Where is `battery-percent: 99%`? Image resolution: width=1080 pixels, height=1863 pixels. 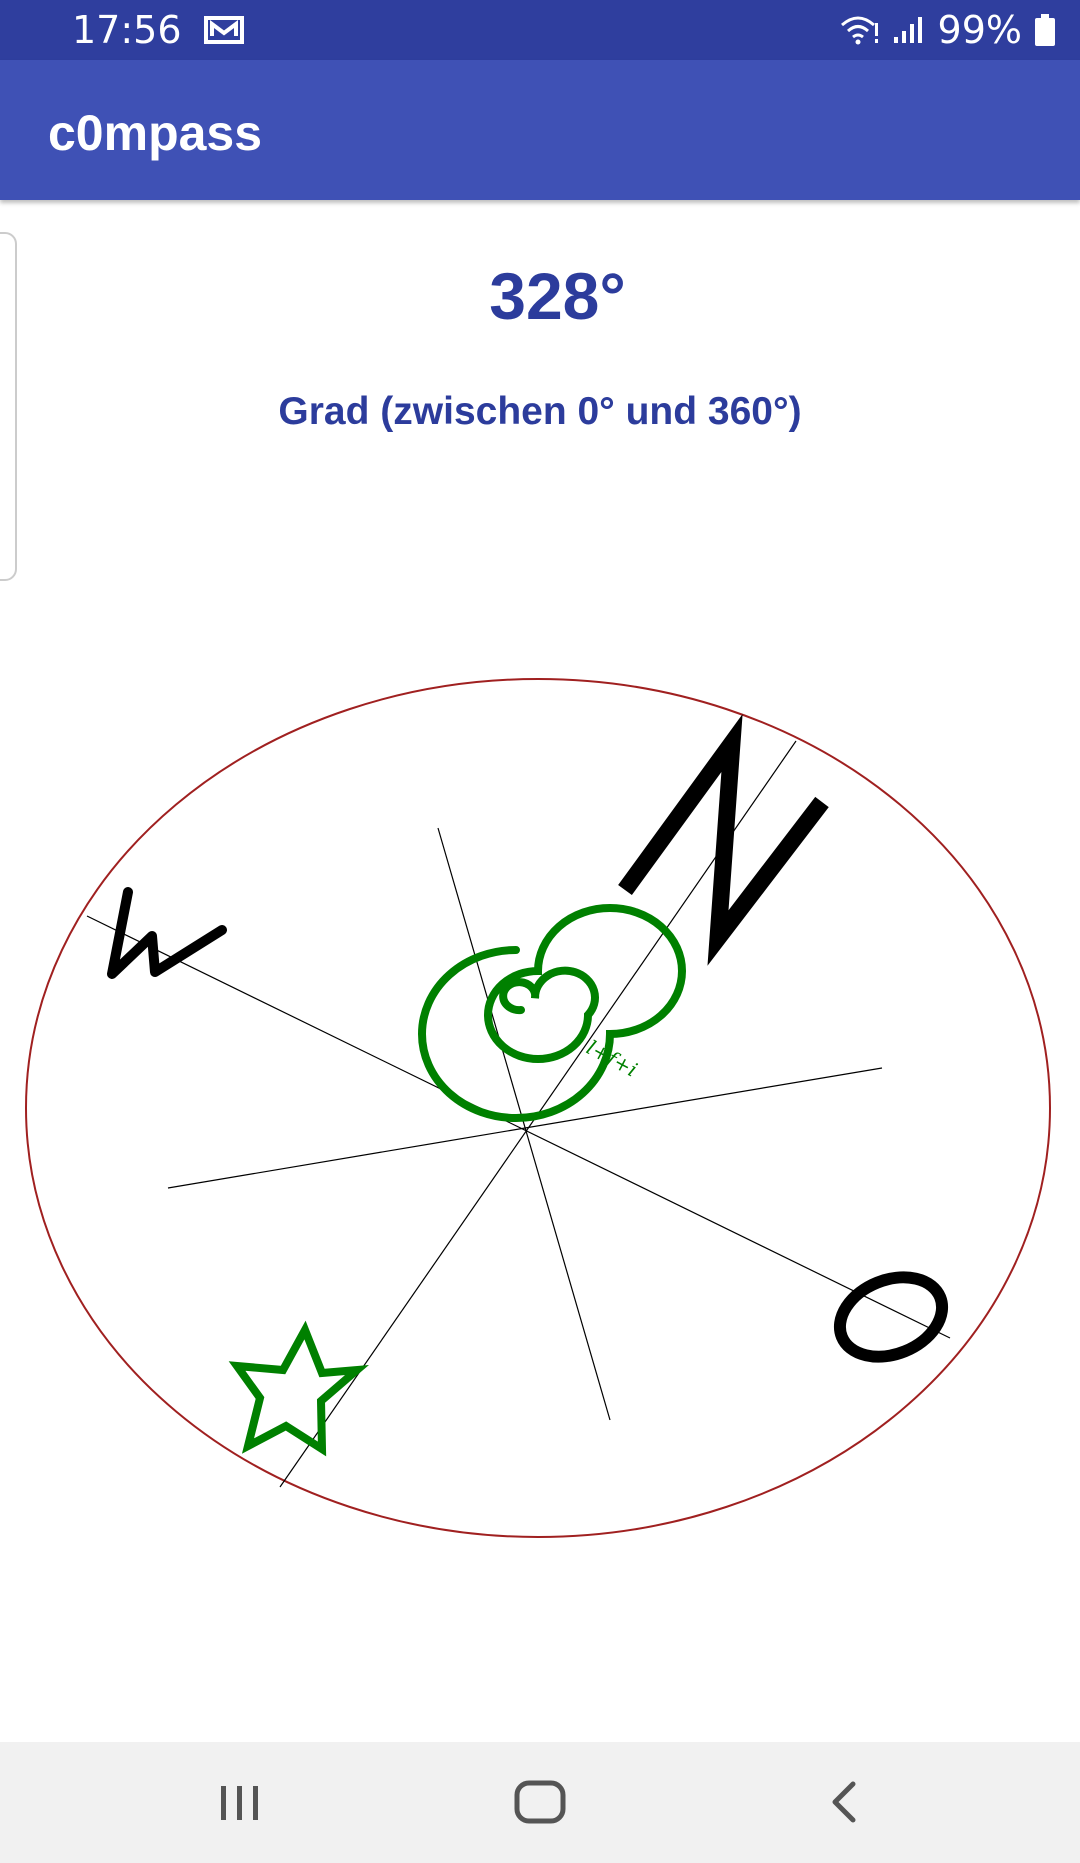 battery-percent: 99% is located at coordinates (979, 30).